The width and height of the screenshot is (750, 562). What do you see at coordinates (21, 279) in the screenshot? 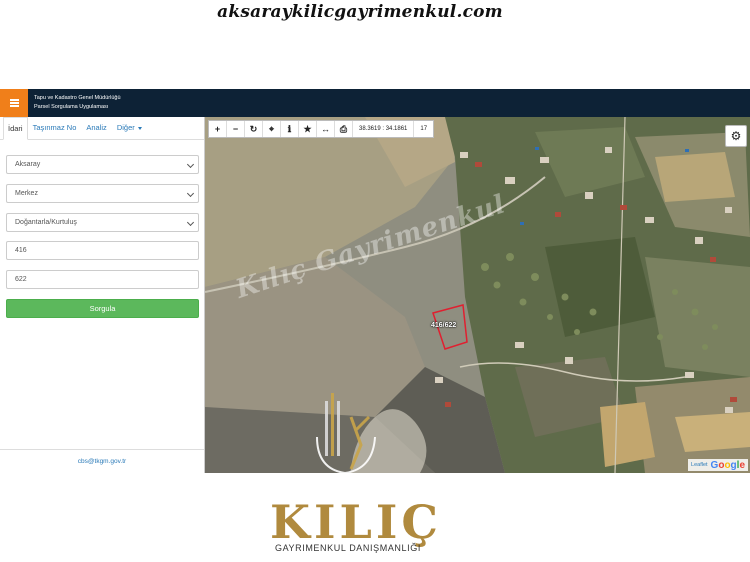
I see `parcel-value: 622` at bounding box center [21, 279].